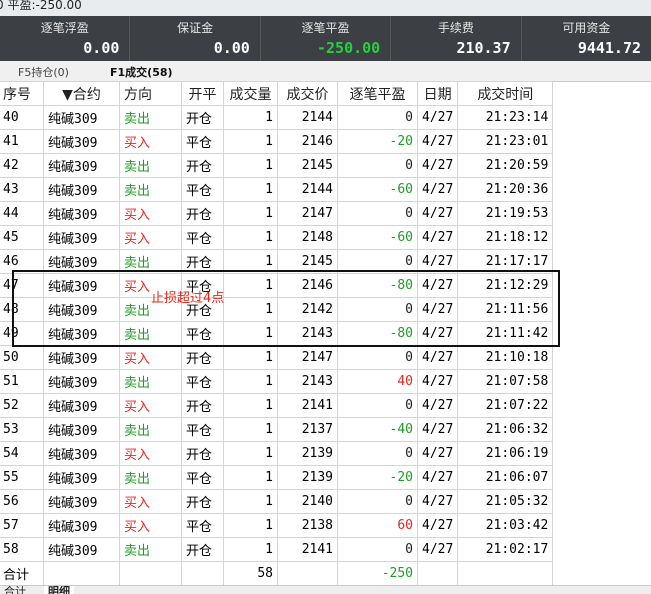 This screenshot has height=594, width=651. I want to click on table-row: 55 纯碱309 卖出 平仓 1 2139 -20 4/27 21:06:07, so click(277, 477).